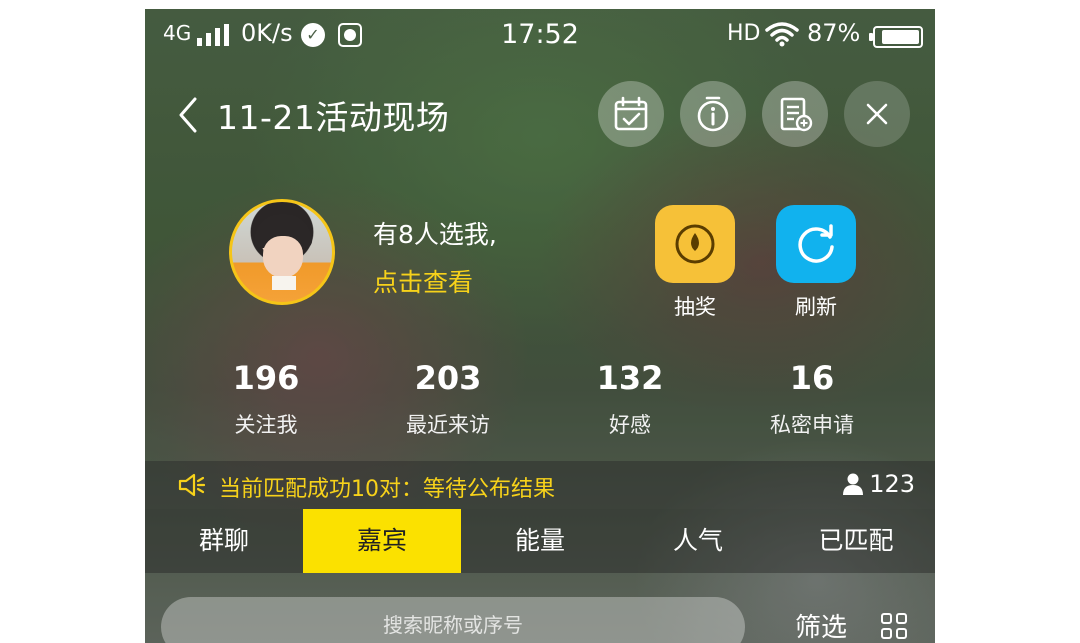 Image resolution: width=1080 pixels, height=643 pixels. I want to click on profile-section: 有8人选我, 点击查看 抽奖 刷新, so click(540, 260).